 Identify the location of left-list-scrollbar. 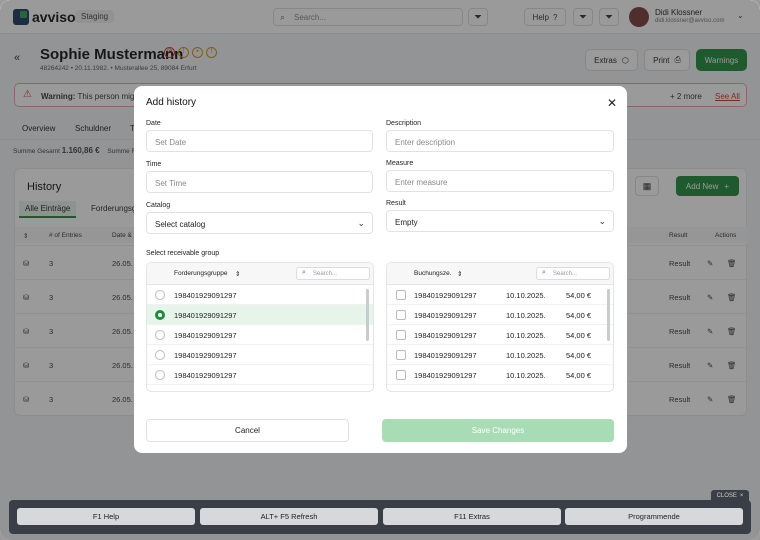
(367, 315).